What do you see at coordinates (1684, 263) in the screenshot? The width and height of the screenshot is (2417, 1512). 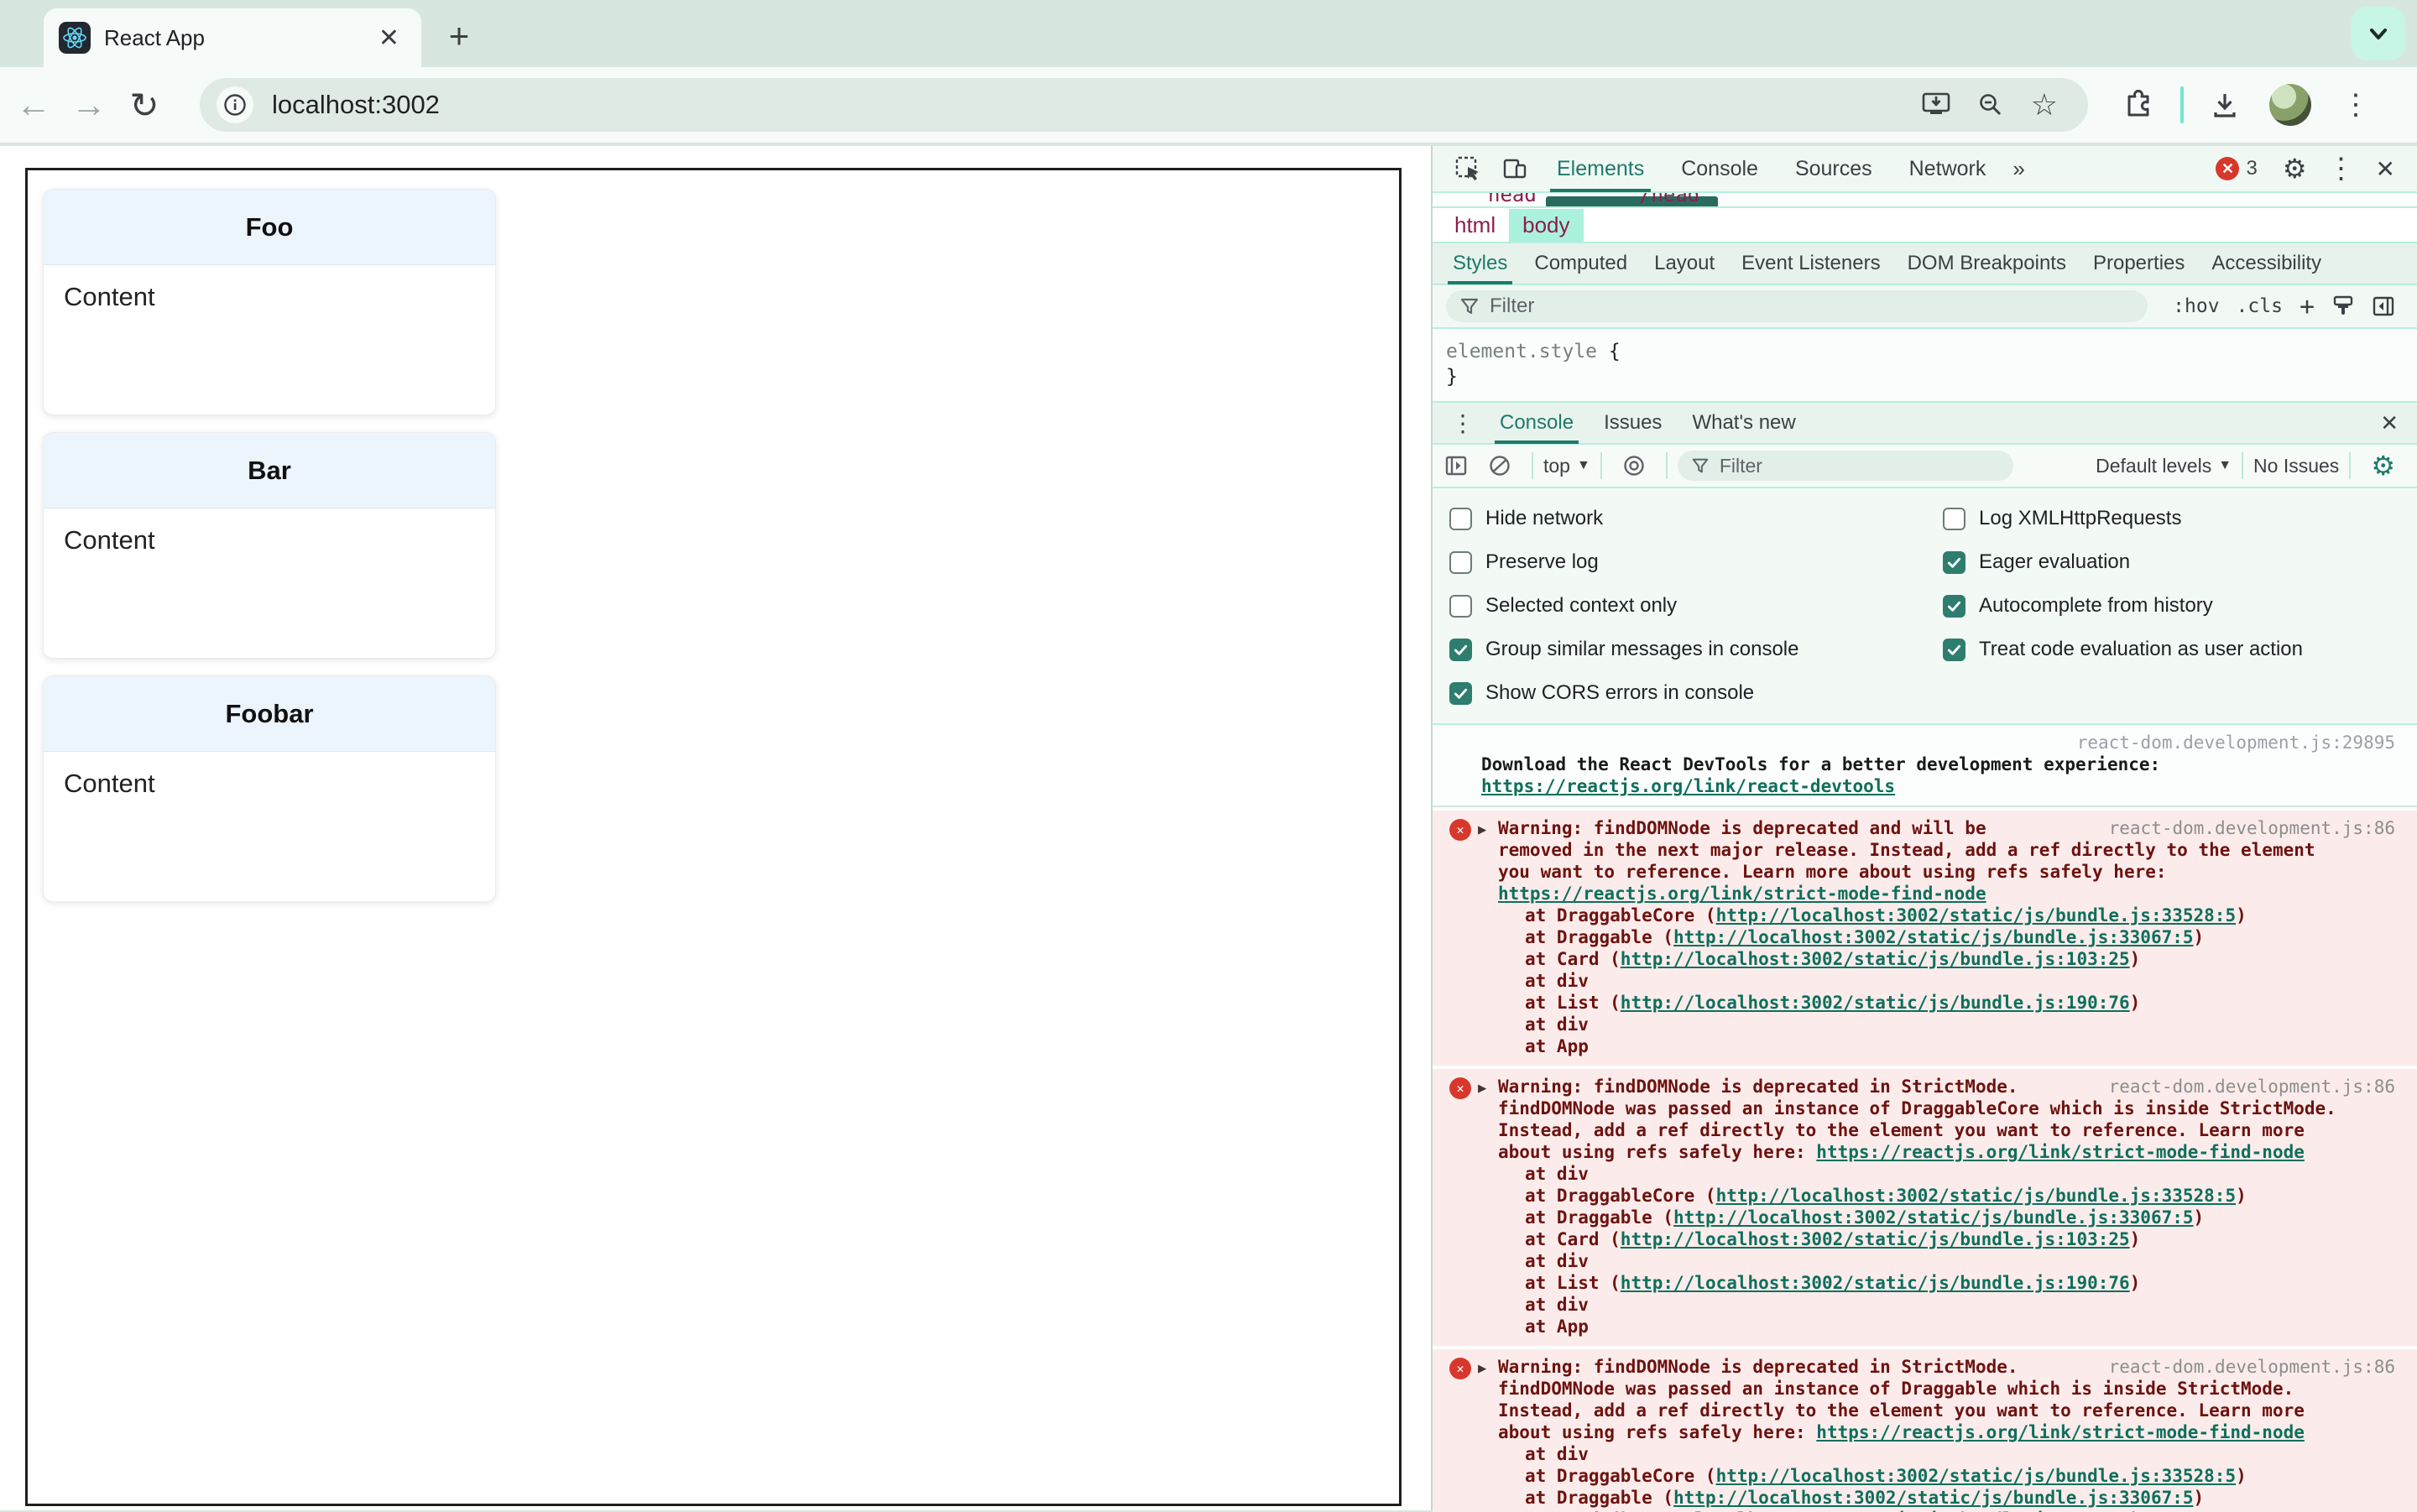 I see `tab-layout: Layout` at bounding box center [1684, 263].